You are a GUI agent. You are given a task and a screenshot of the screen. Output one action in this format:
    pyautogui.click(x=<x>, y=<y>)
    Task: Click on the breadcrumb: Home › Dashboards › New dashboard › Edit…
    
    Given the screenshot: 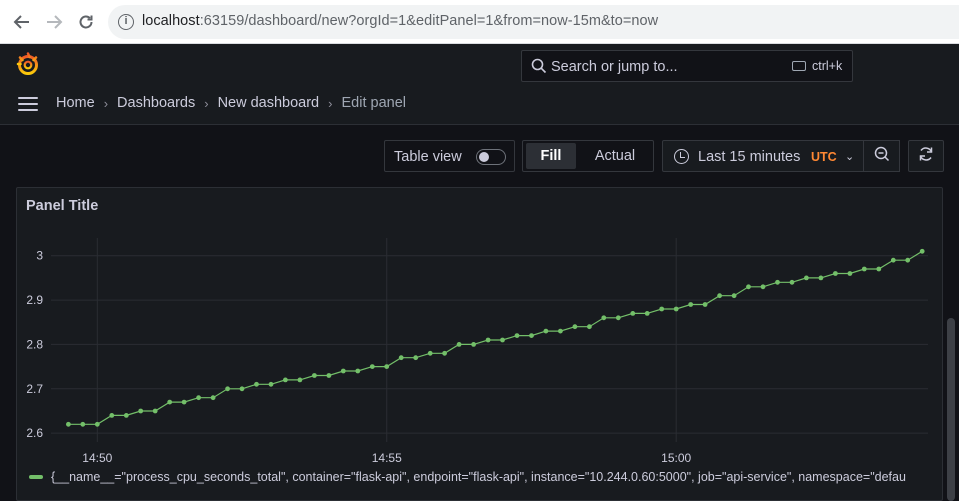 What is the action you would take?
    pyautogui.click(x=231, y=103)
    